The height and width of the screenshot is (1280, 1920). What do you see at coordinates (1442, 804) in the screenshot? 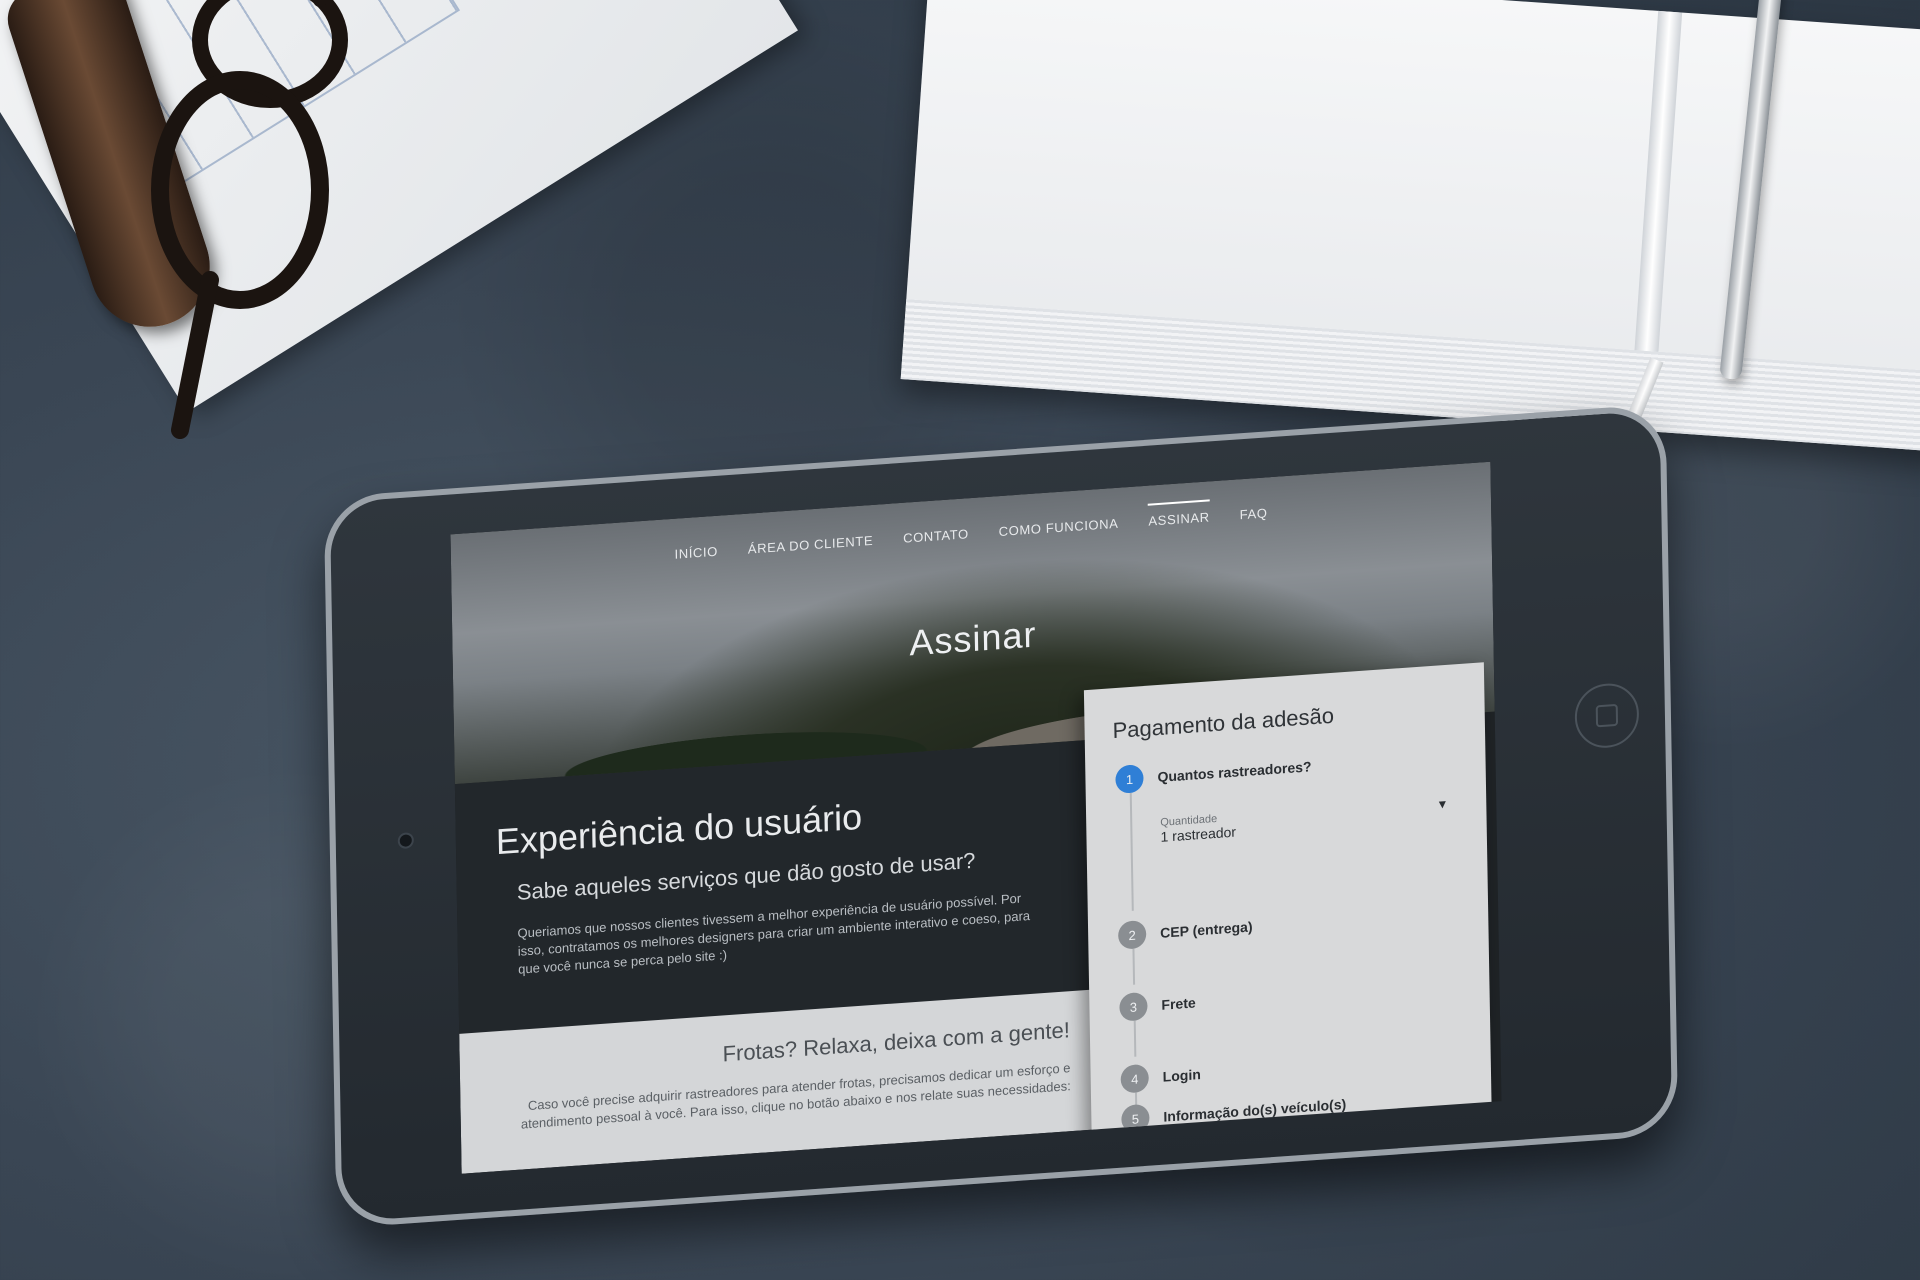
I see `dropdown-arrow-icon: ▼` at bounding box center [1442, 804].